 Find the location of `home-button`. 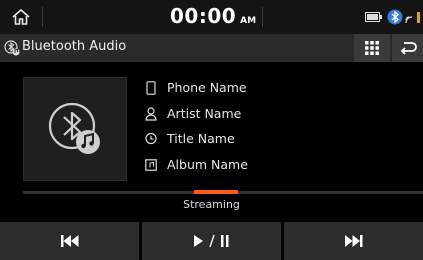

home-button is located at coordinates (21, 17).